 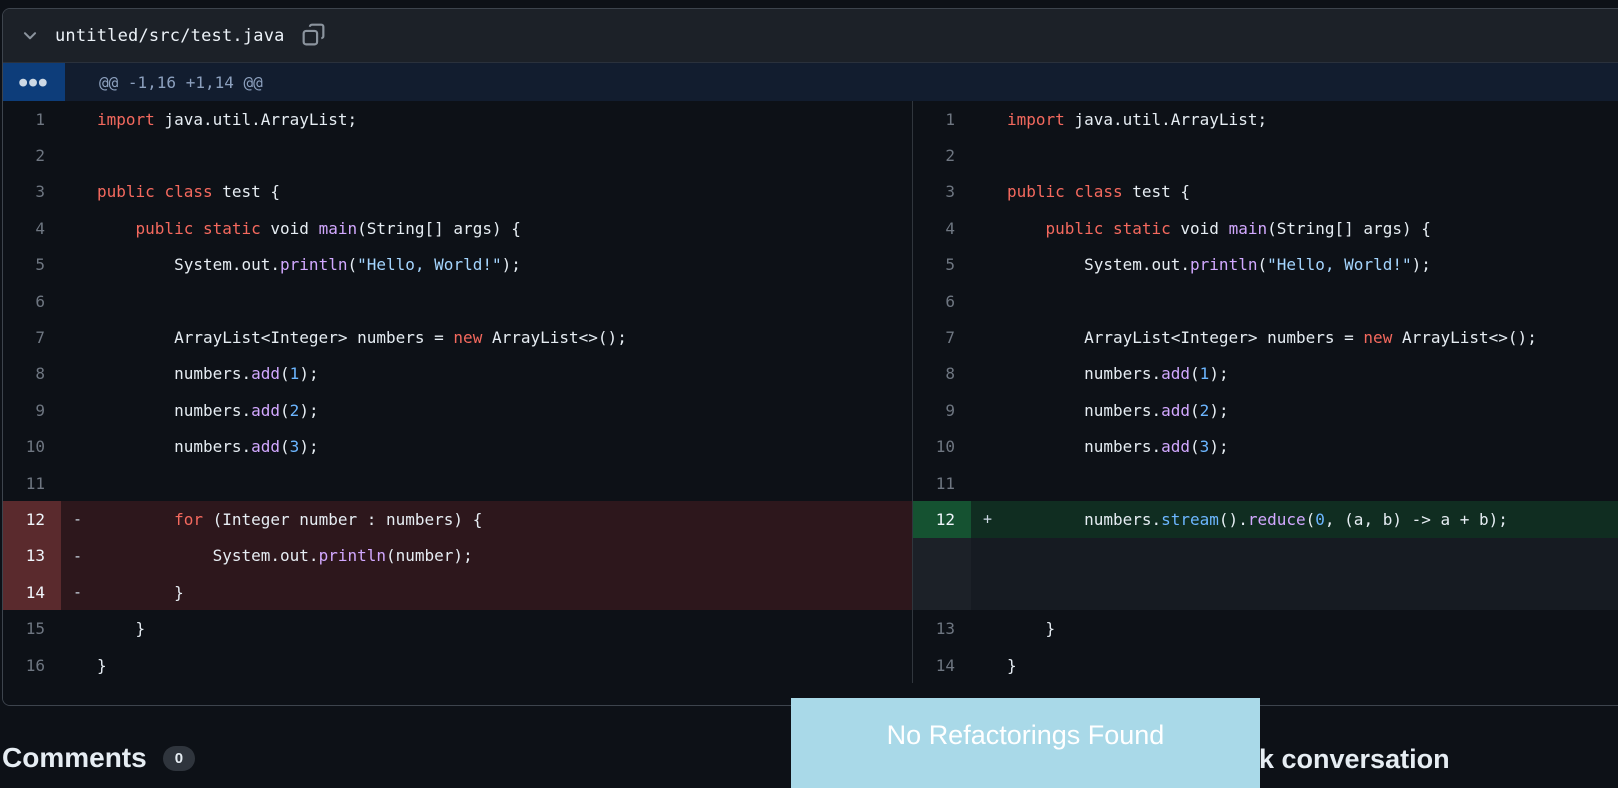 I want to click on expand-hunk-button: ●●●, so click(x=34, y=82).